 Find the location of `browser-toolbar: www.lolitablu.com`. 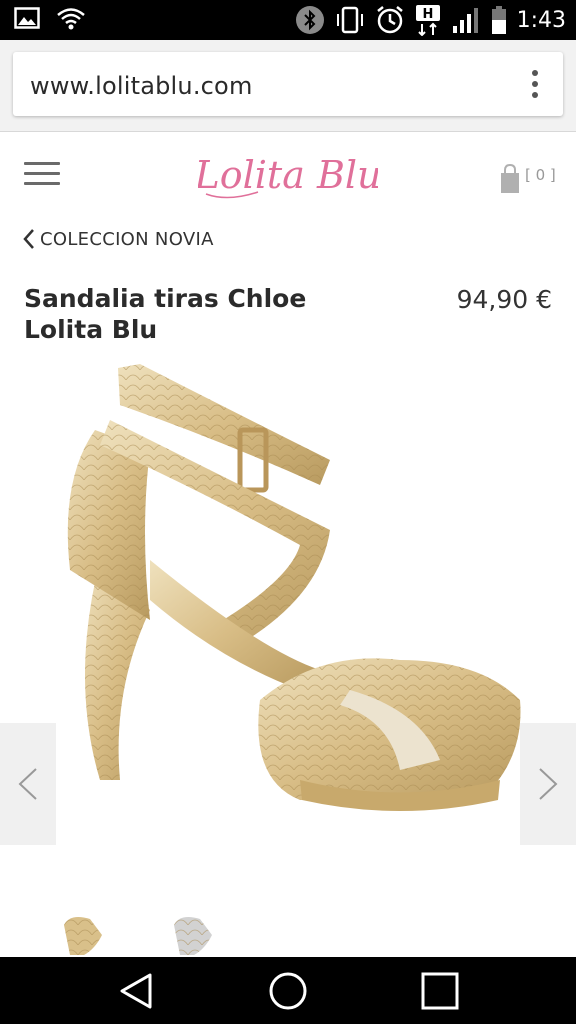

browser-toolbar: www.lolitablu.com is located at coordinates (288, 86).